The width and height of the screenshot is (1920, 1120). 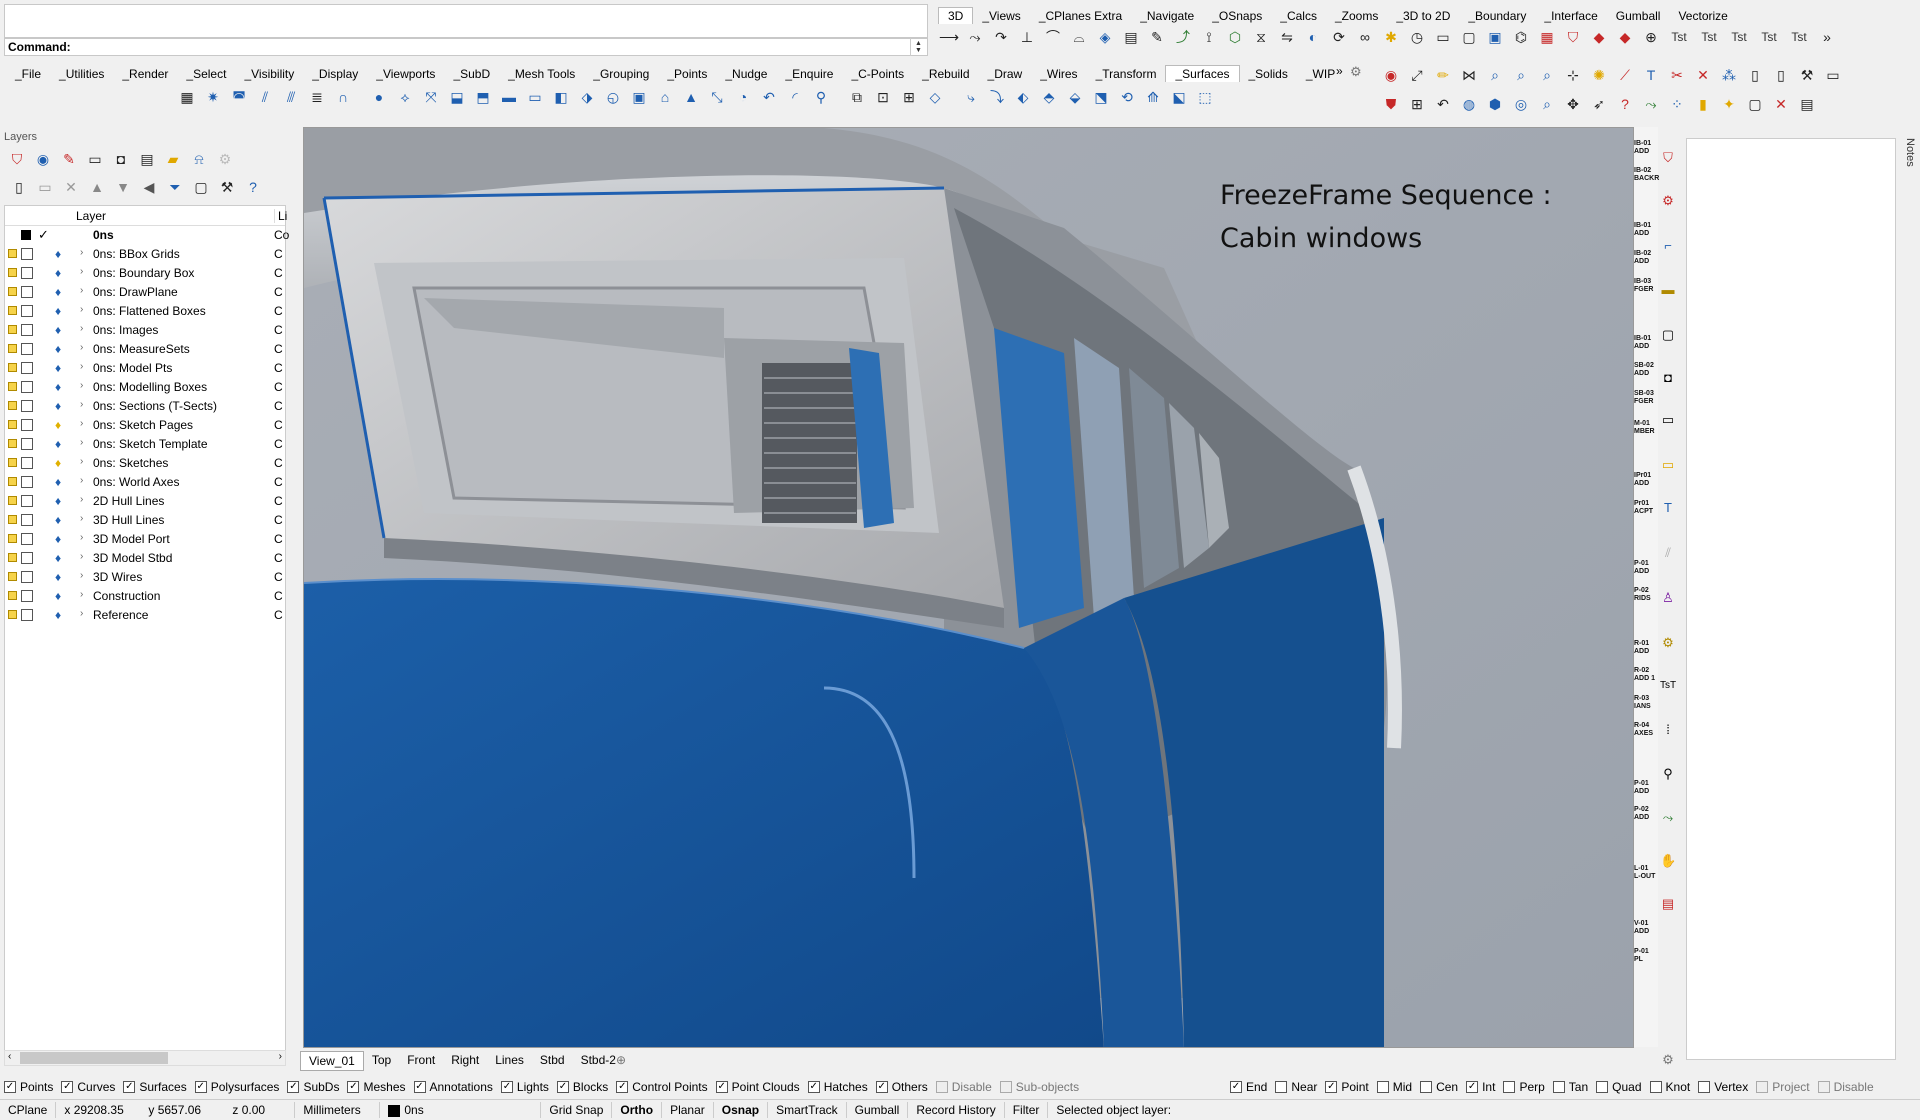 What do you see at coordinates (1391, 104) in the screenshot?
I see `render-icon: ⛊` at bounding box center [1391, 104].